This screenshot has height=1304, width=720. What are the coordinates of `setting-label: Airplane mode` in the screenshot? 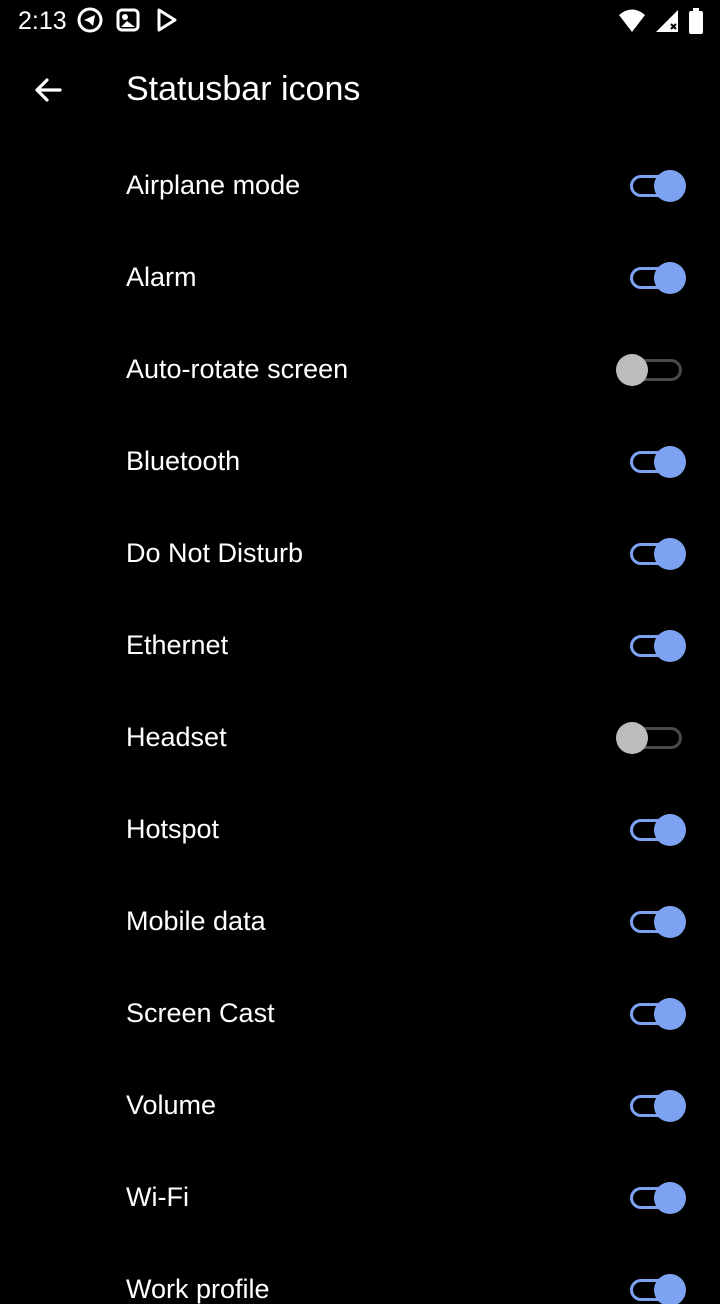 It's located at (213, 185).